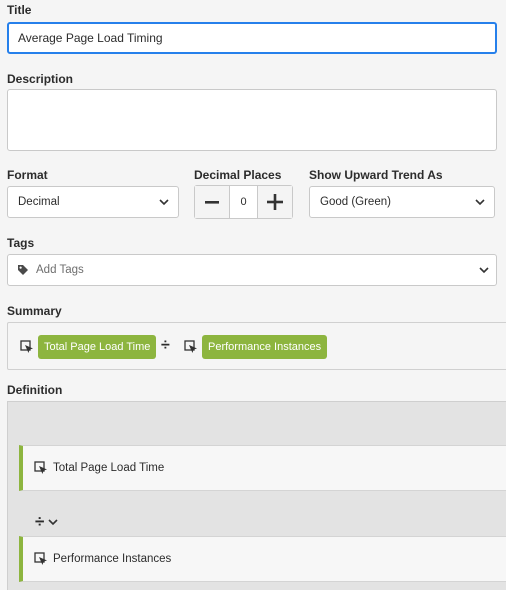 The width and height of the screenshot is (506, 590). I want to click on title-label: Title, so click(19, 10).